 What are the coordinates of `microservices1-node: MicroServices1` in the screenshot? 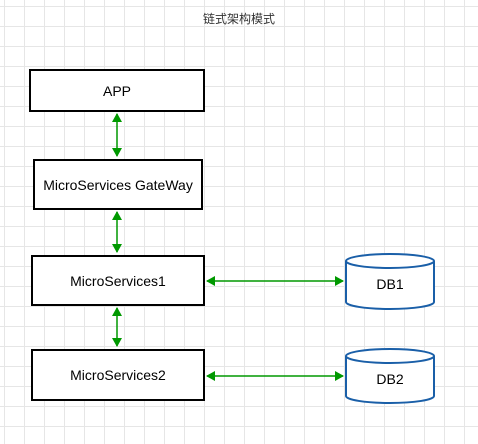 It's located at (118, 280).